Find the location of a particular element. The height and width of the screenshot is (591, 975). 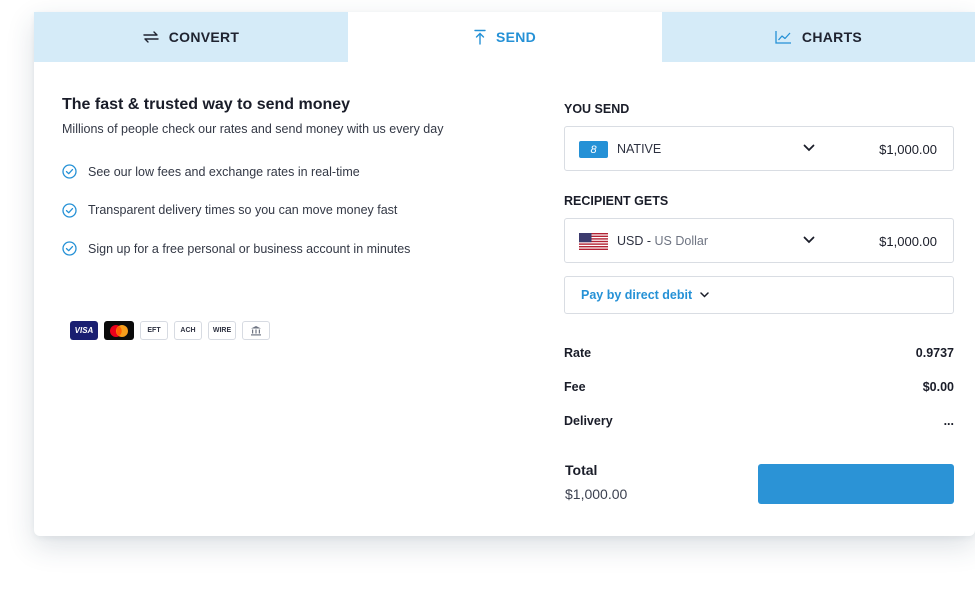

send-amount: $1,000.00 is located at coordinates (908, 149).